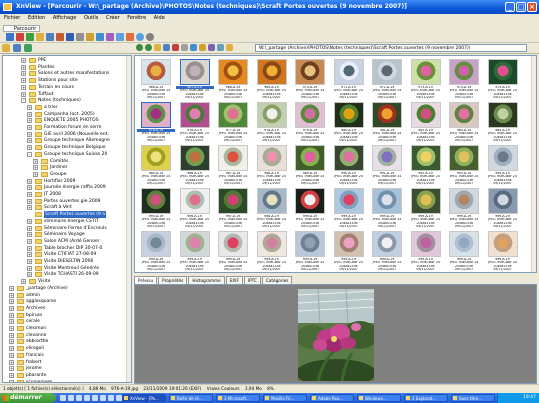  Describe the element at coordinates (40, 37) in the screenshot. I see `folder-icon` at that location.